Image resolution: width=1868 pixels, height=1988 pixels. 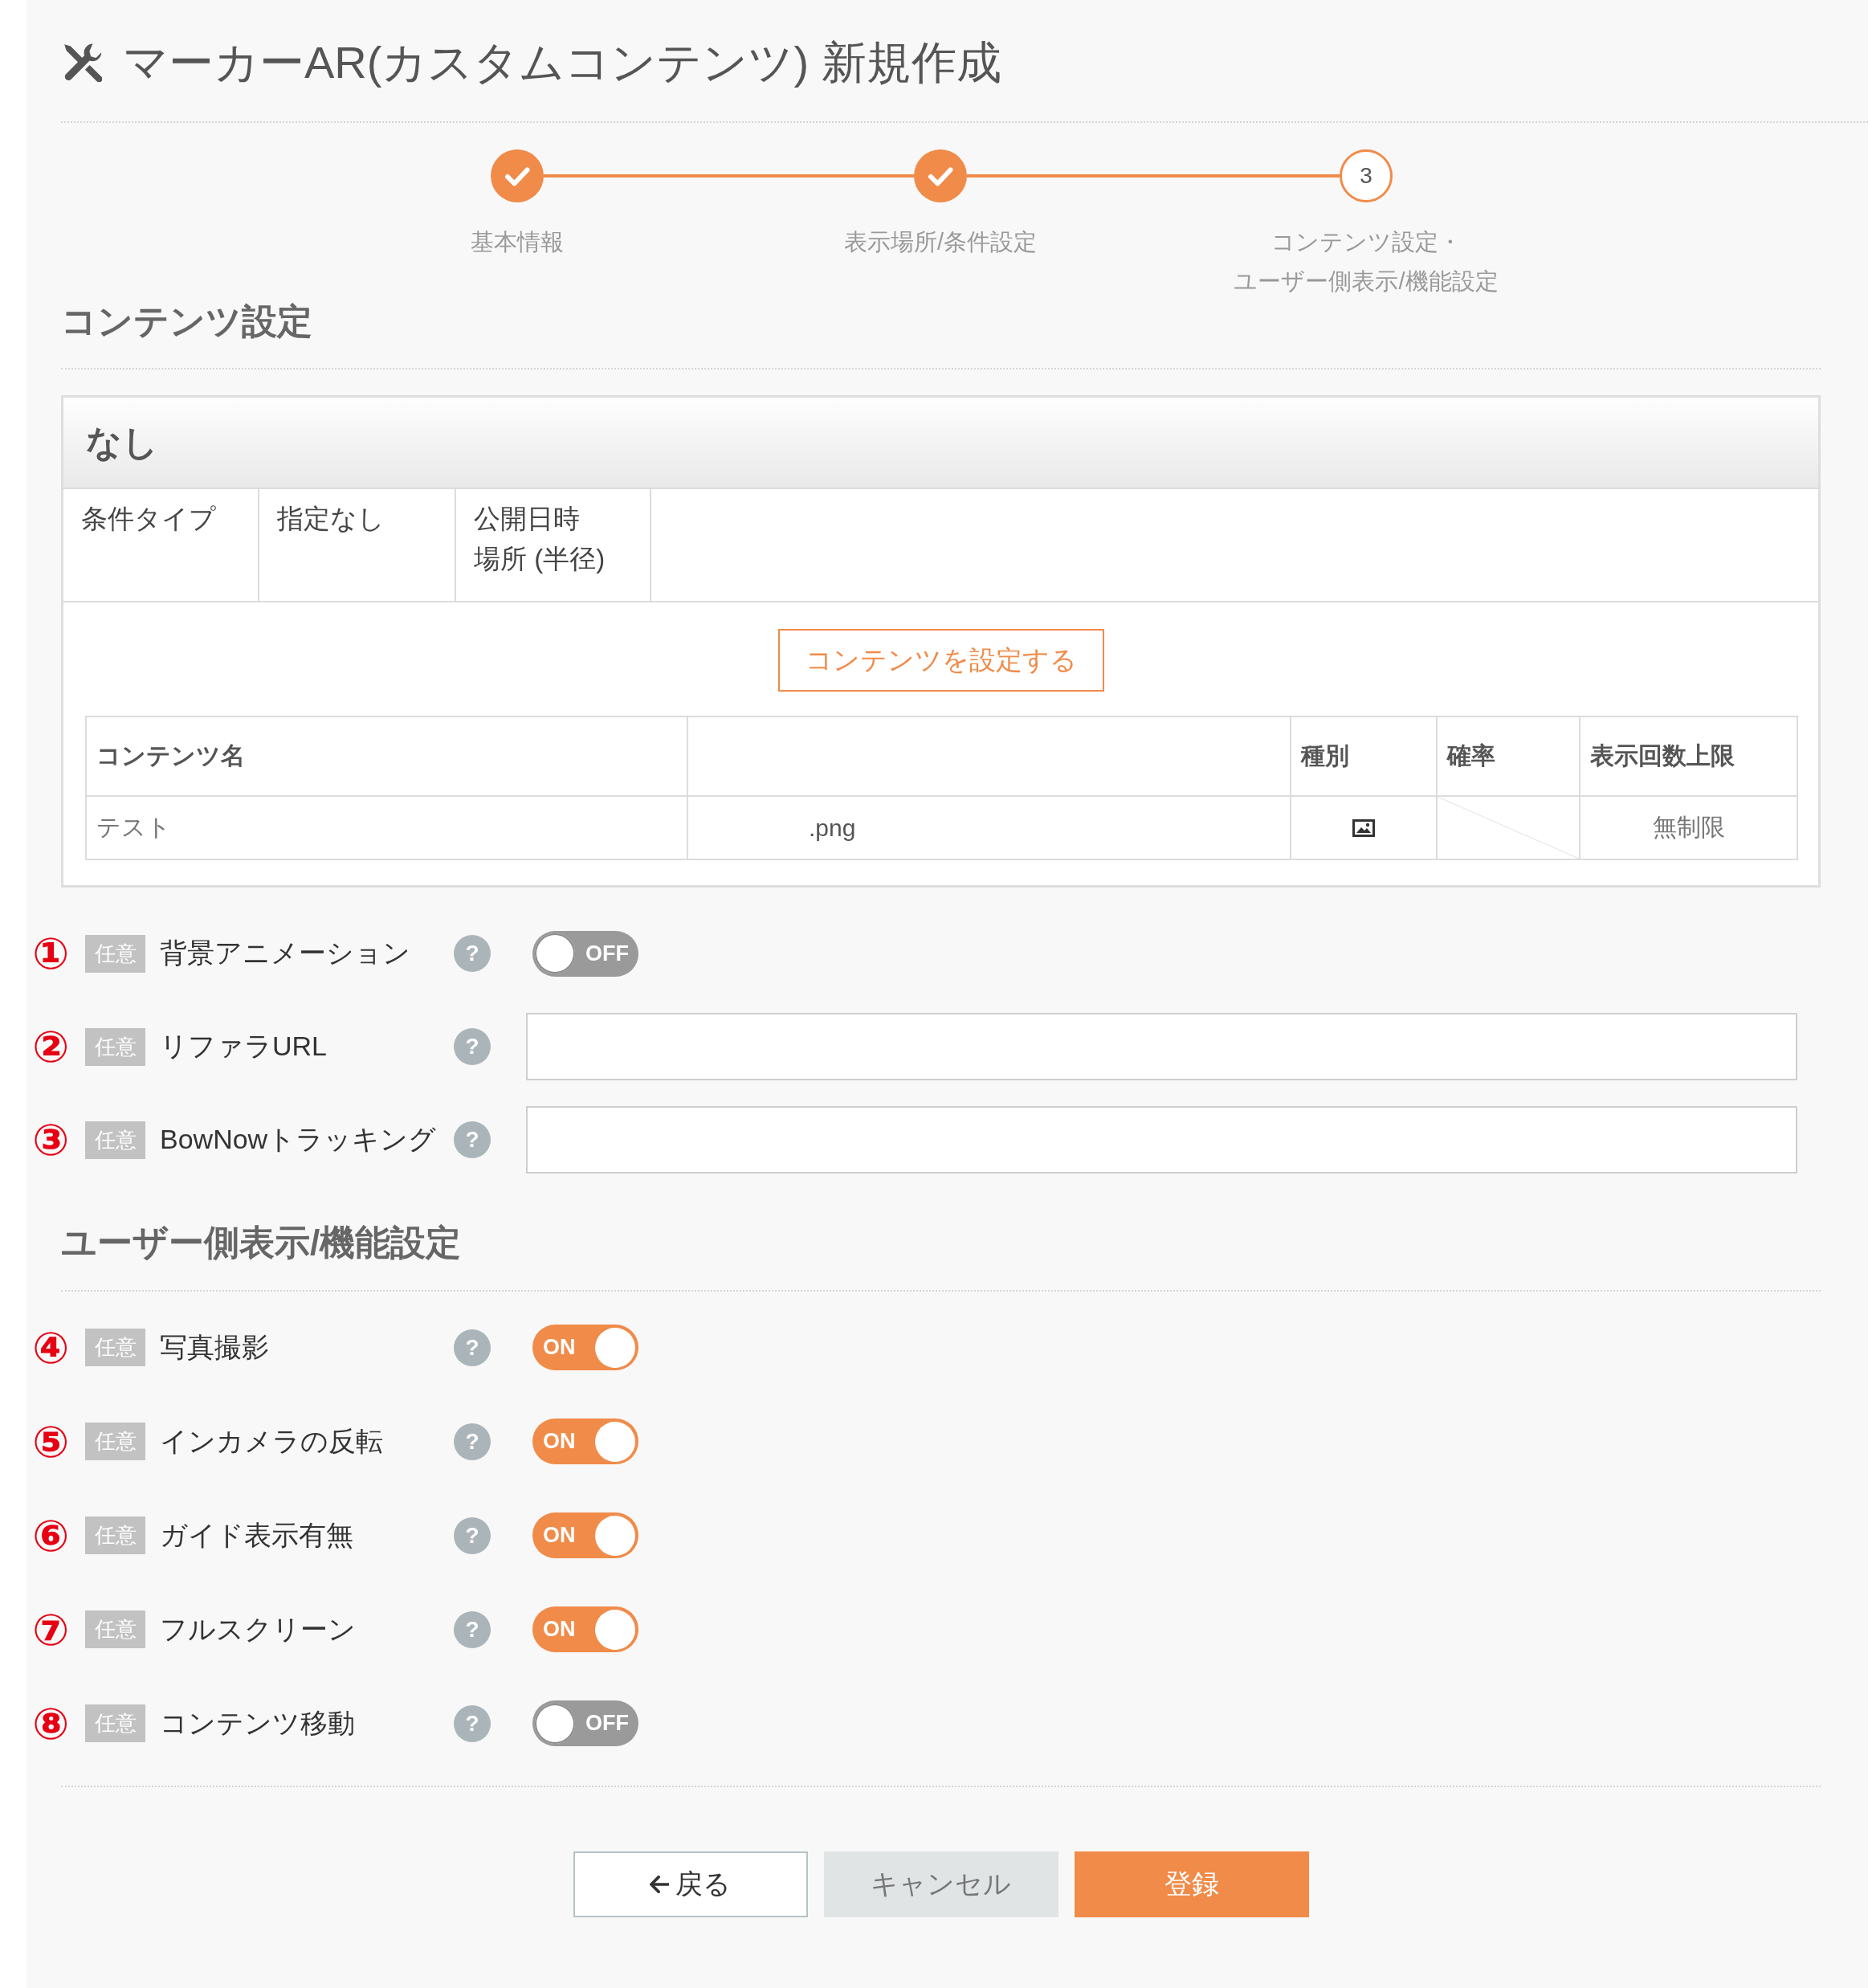 I want to click on condition-cell: 条件タイプ, so click(x=161, y=545).